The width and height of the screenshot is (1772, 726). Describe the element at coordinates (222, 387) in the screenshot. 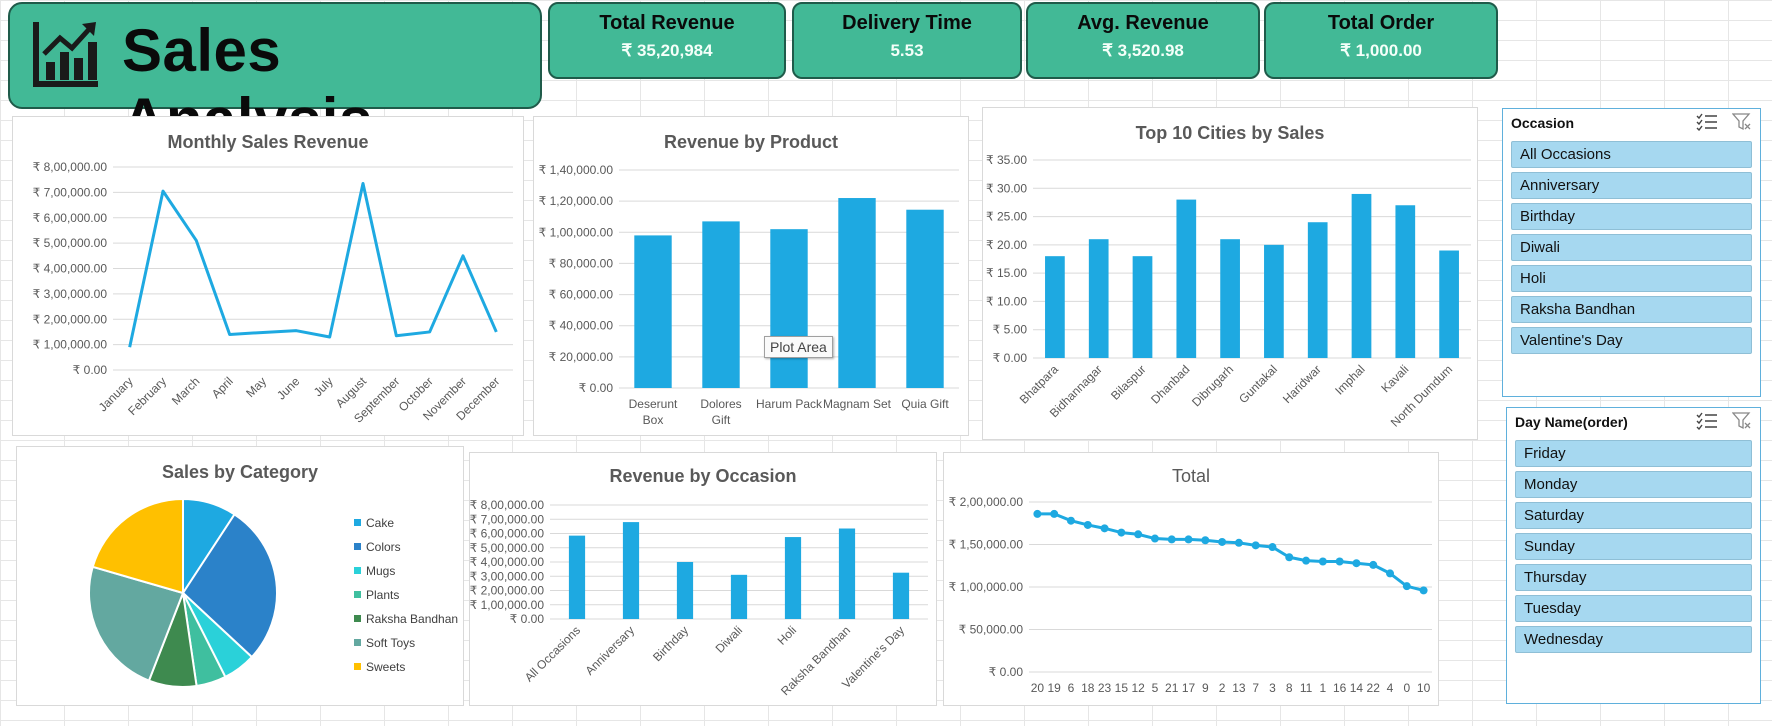

I see `x-tick-label: April` at that location.